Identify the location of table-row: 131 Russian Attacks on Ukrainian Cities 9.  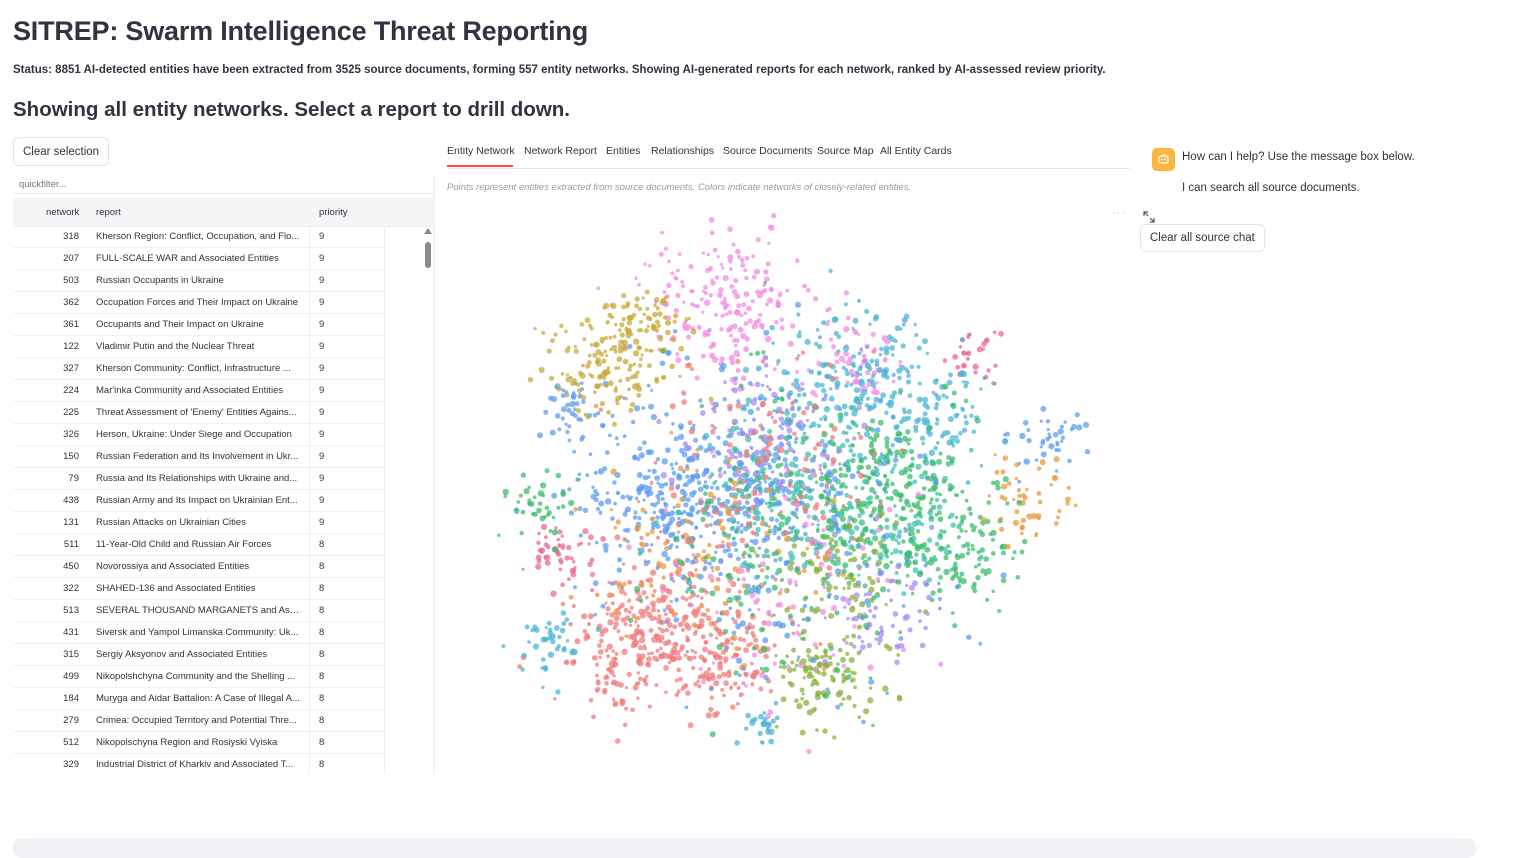
(199, 523).